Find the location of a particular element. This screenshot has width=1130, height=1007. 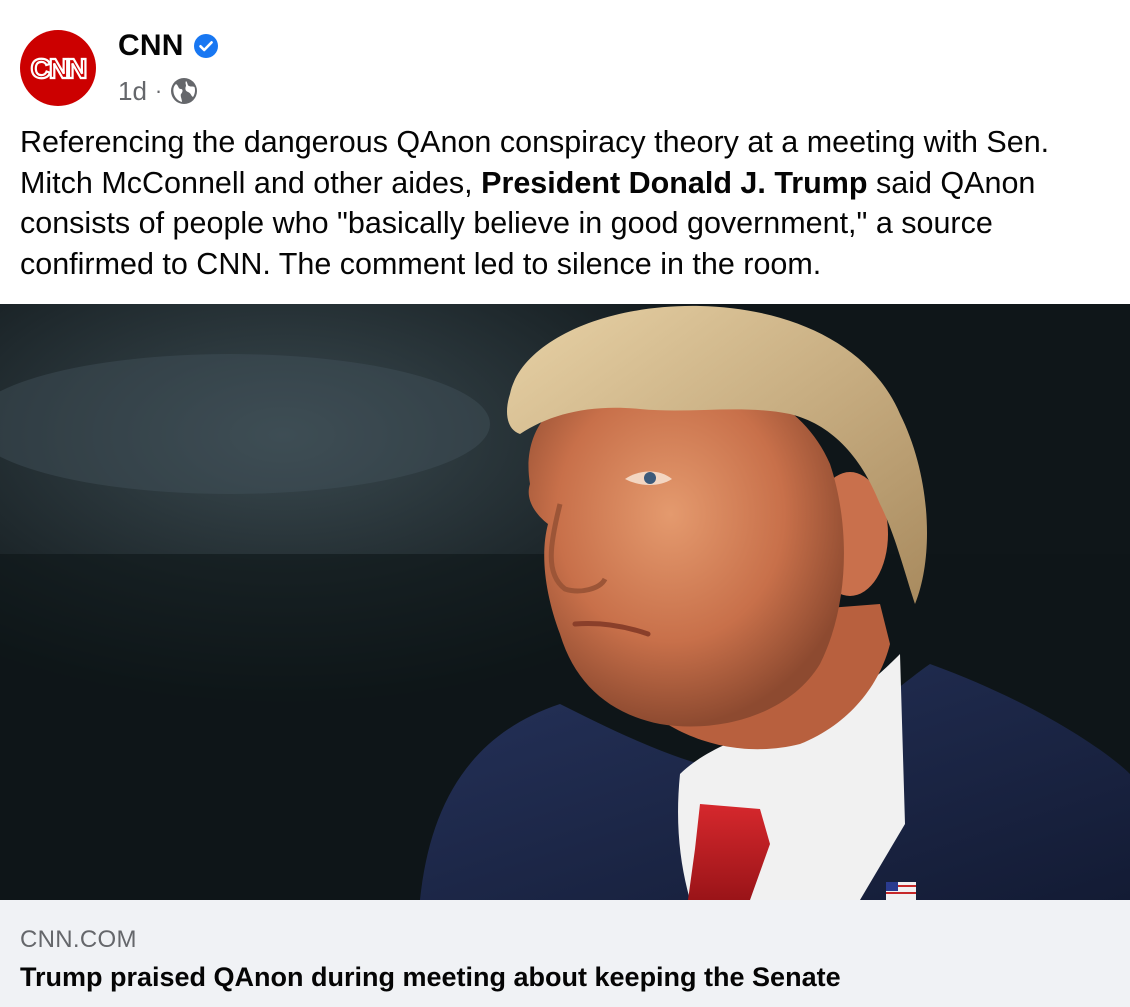

svg-text: CNN is located at coordinates (58, 68).